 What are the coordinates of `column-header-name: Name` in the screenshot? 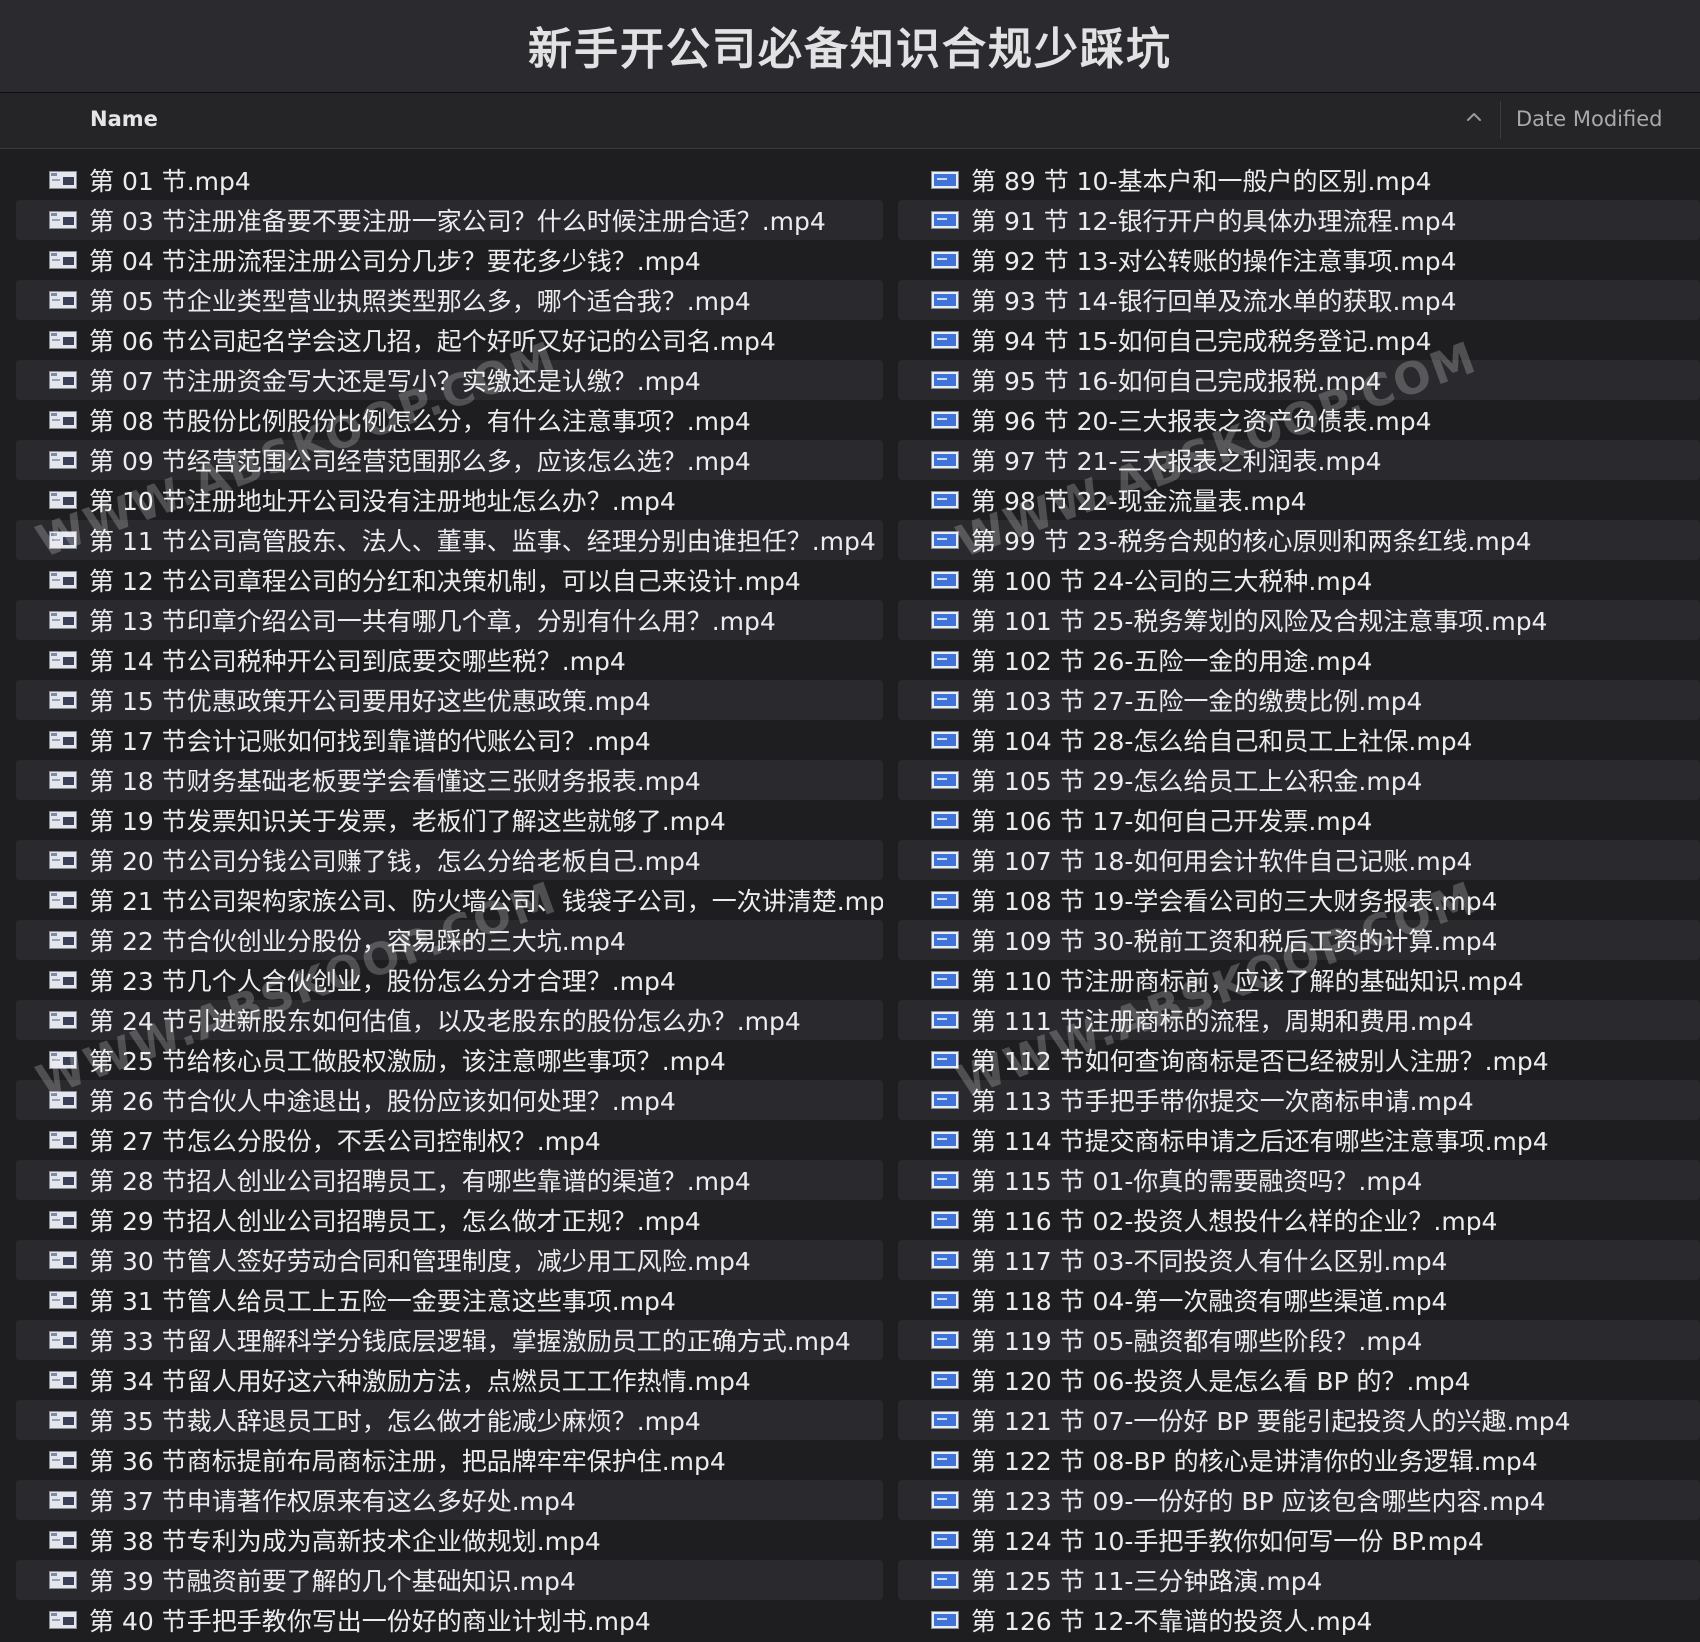 It's located at (124, 119).